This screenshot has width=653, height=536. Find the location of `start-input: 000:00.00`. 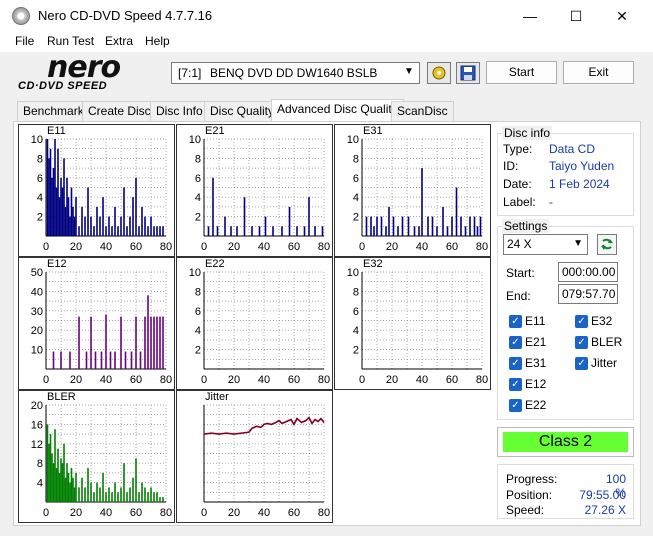

start-input: 000:00.00 is located at coordinates (588, 272).